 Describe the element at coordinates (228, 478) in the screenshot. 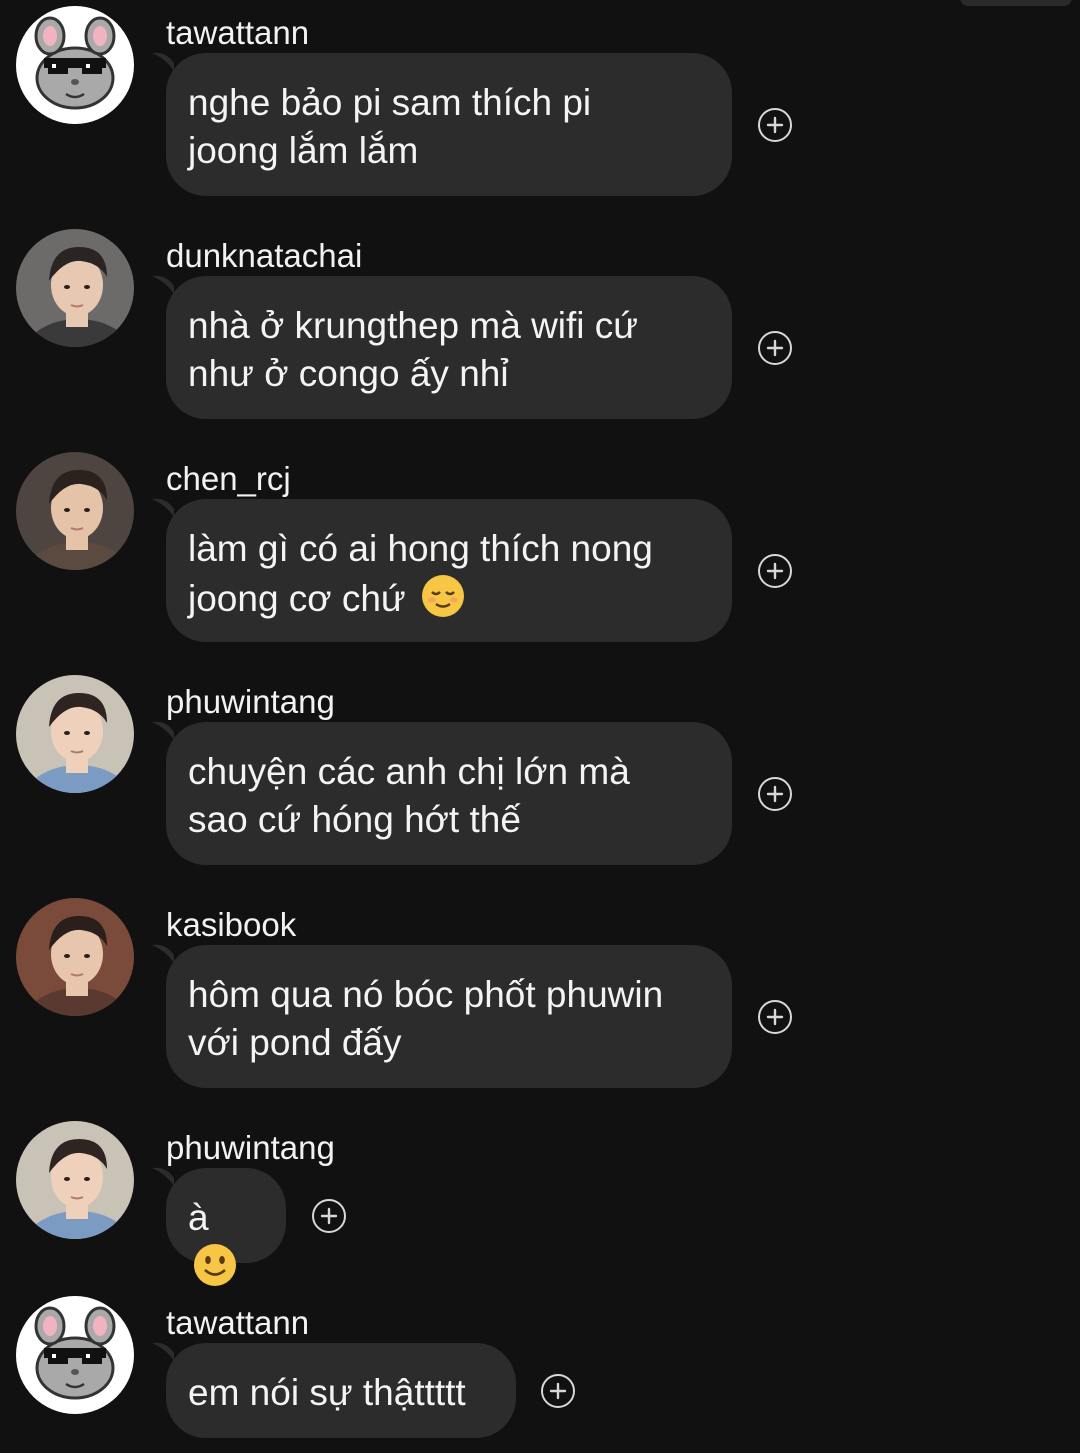

I see `username: chen_rcj` at that location.